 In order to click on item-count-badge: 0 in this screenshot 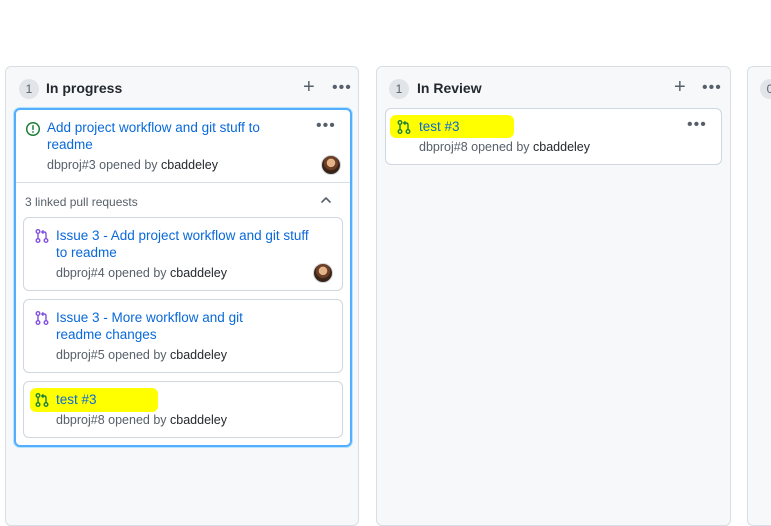, I will do `click(765, 89)`.